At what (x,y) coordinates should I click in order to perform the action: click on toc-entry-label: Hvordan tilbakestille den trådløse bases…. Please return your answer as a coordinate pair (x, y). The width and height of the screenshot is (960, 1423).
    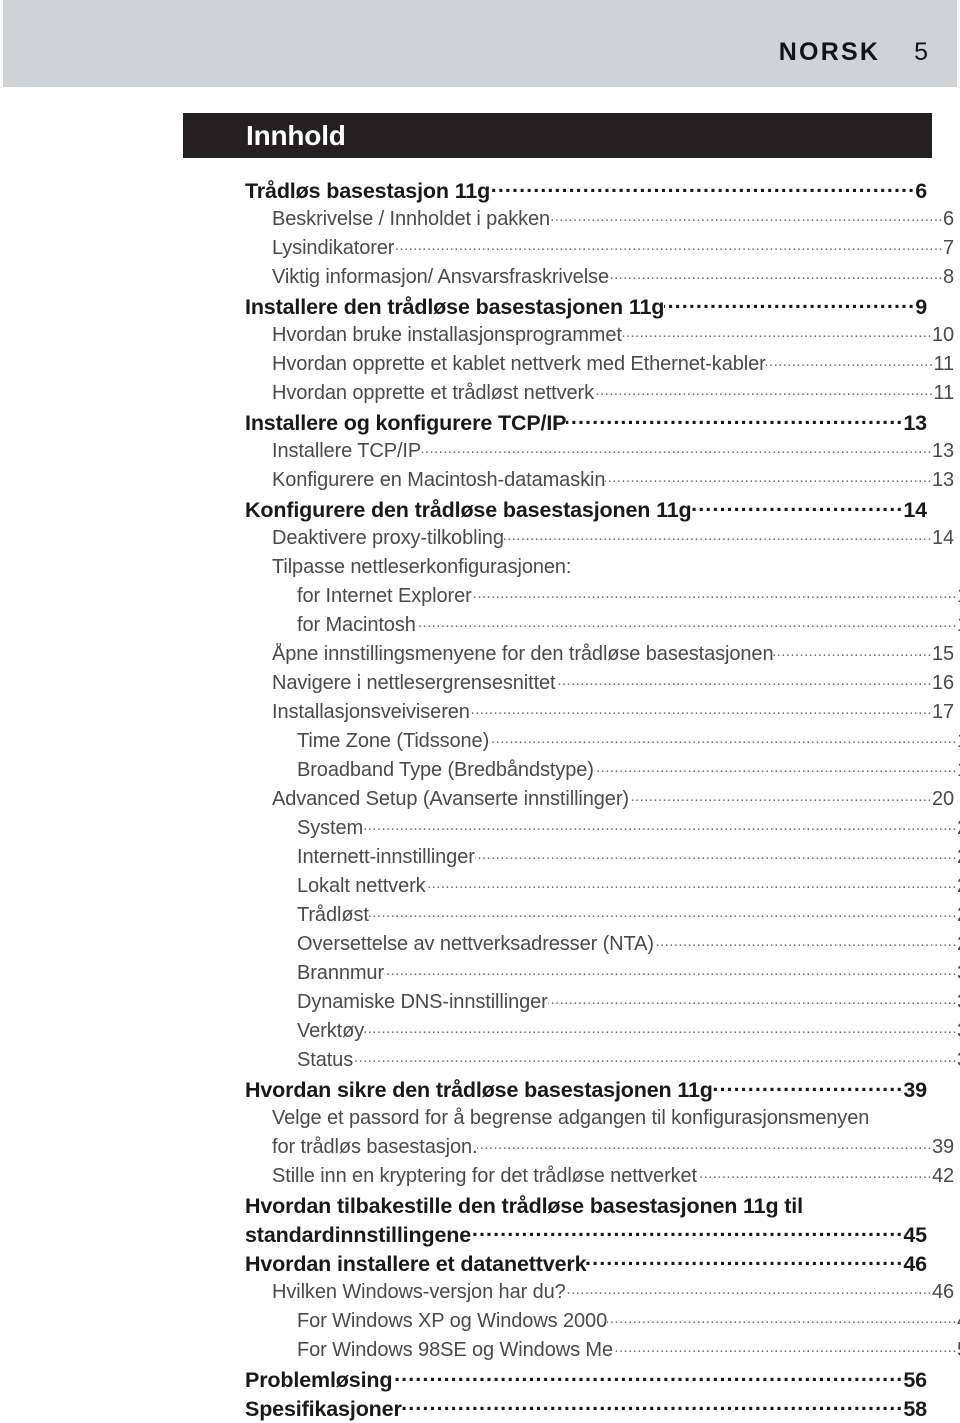
    Looking at the image, I should click on (524, 1205).